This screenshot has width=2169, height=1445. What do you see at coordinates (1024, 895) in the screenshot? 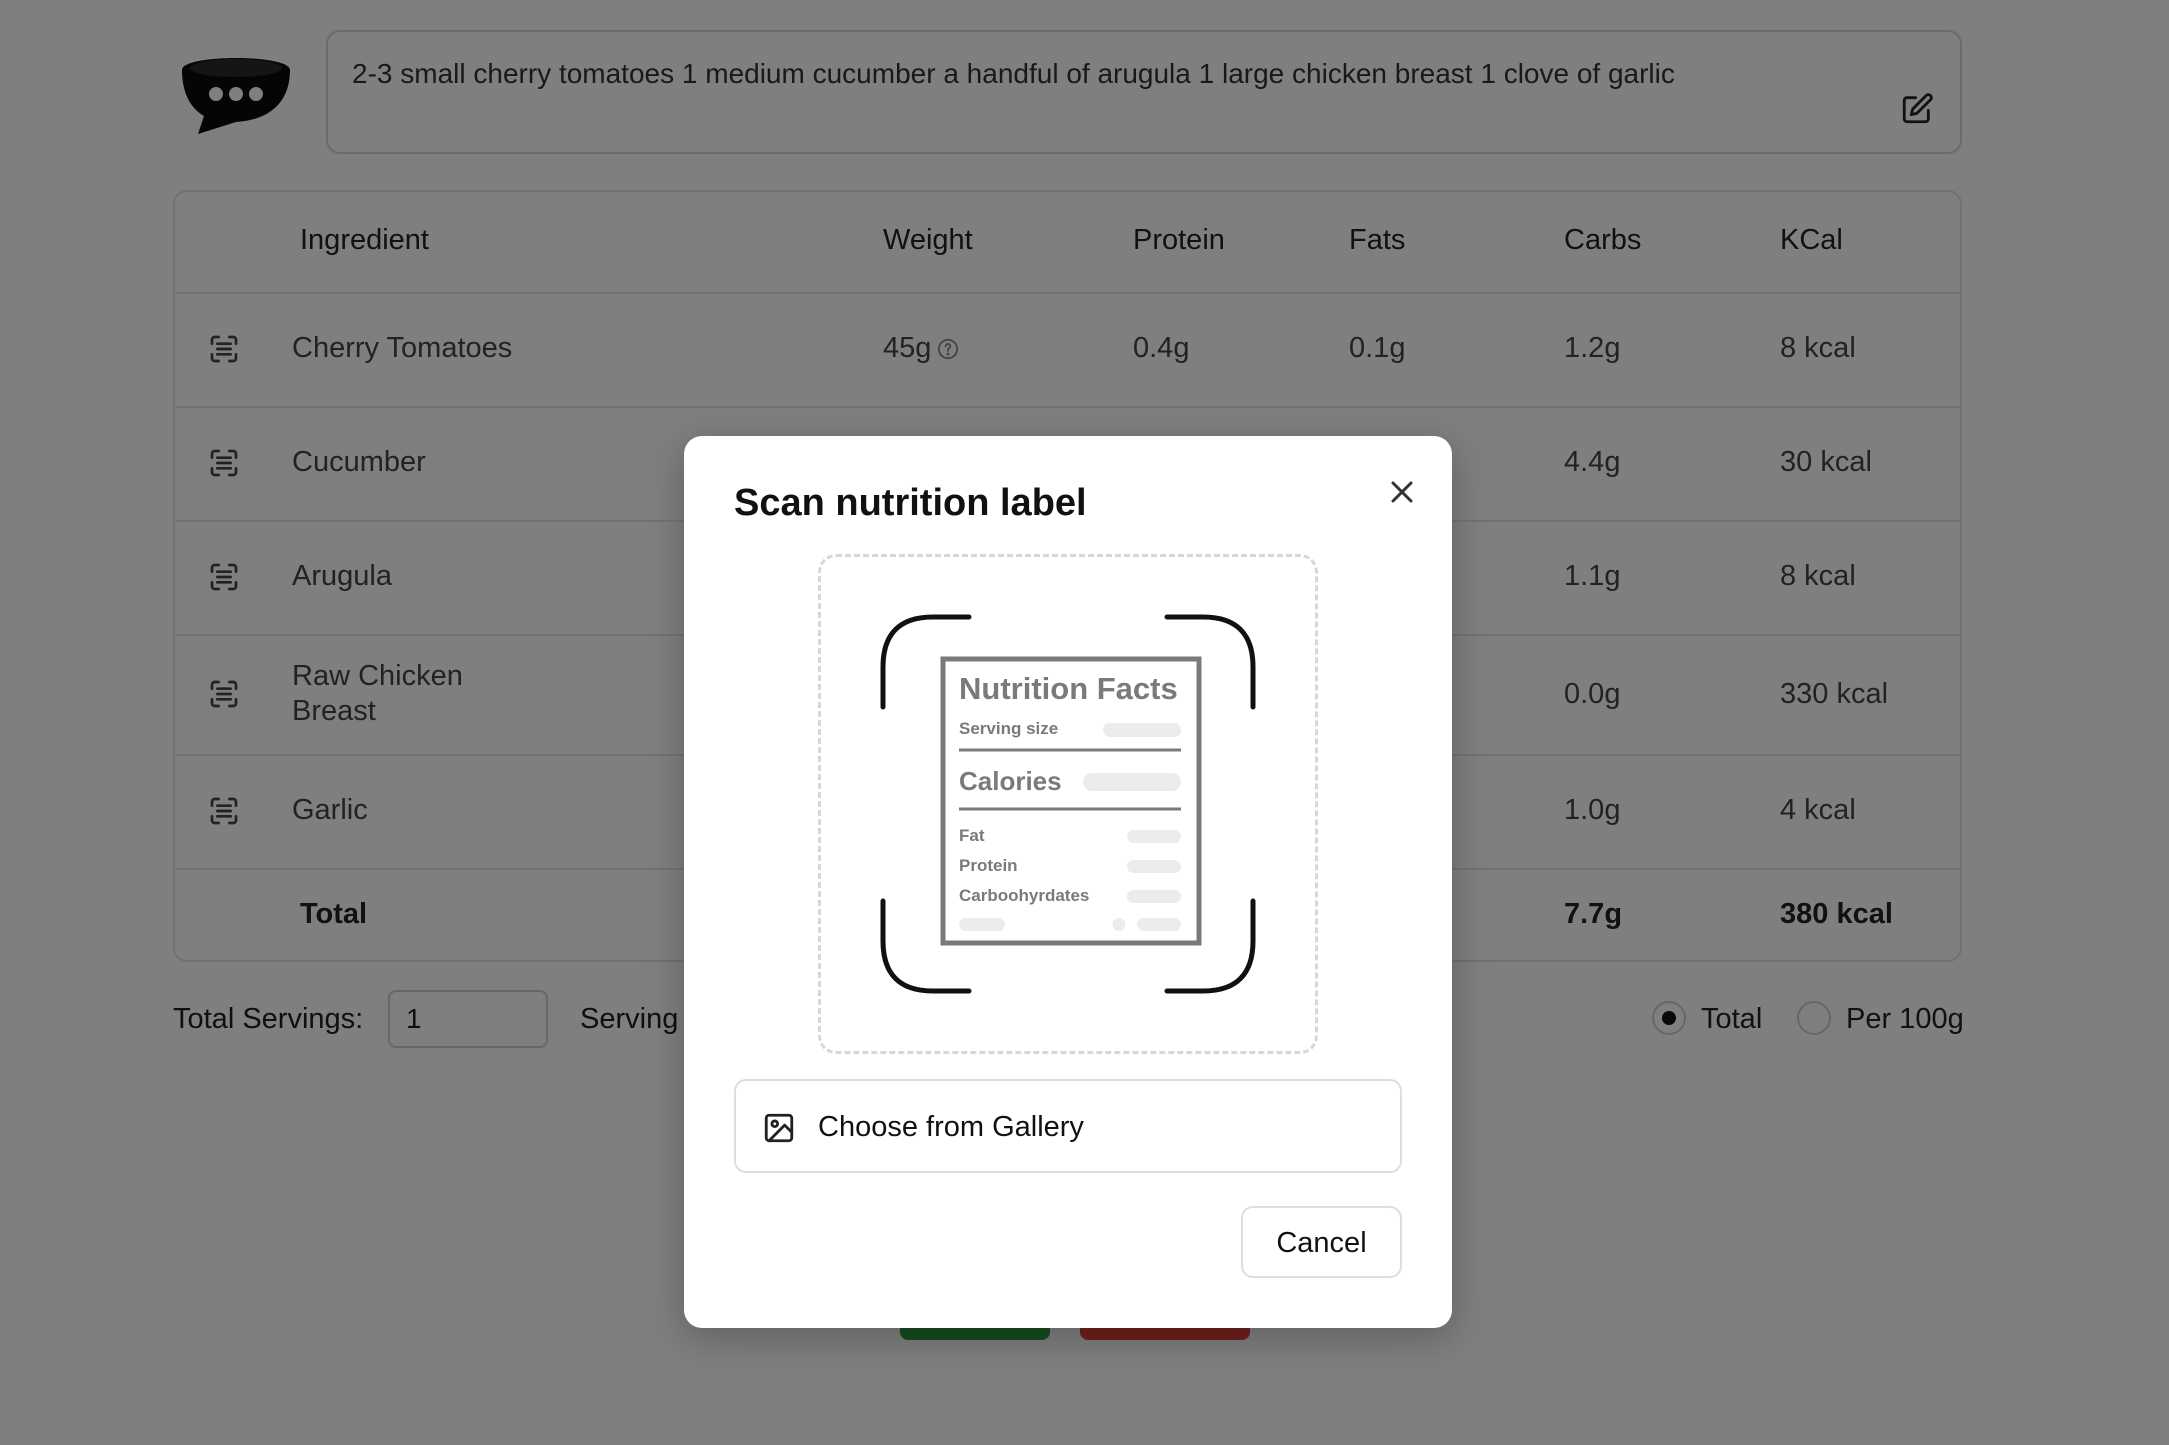
I see `label-carbs: Carboohyrdates` at bounding box center [1024, 895].